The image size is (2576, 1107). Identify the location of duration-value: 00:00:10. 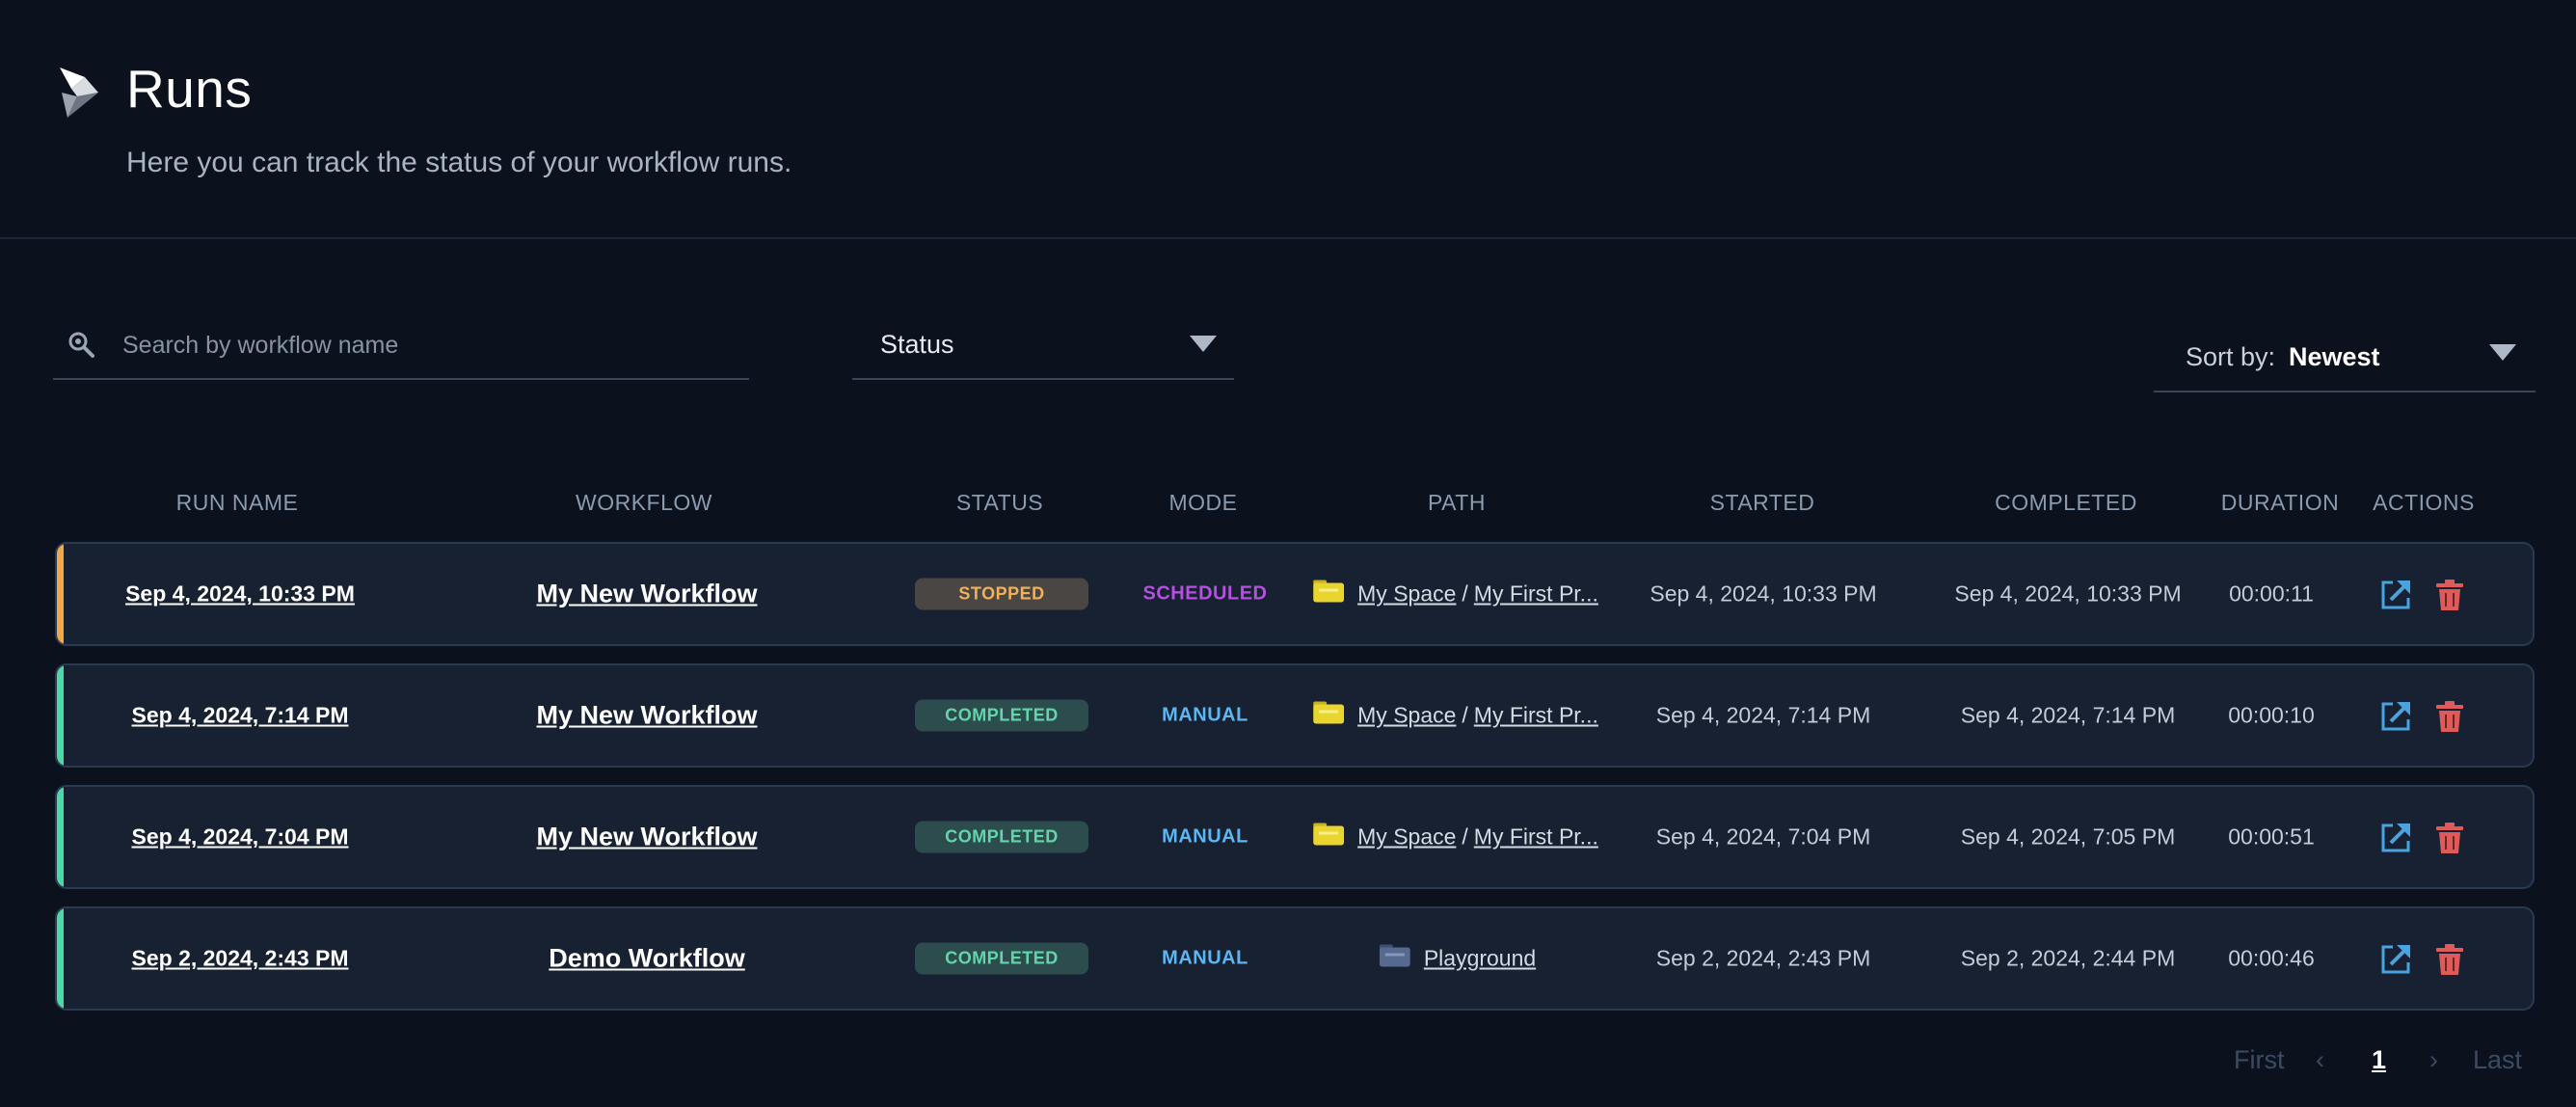
(2271, 715).